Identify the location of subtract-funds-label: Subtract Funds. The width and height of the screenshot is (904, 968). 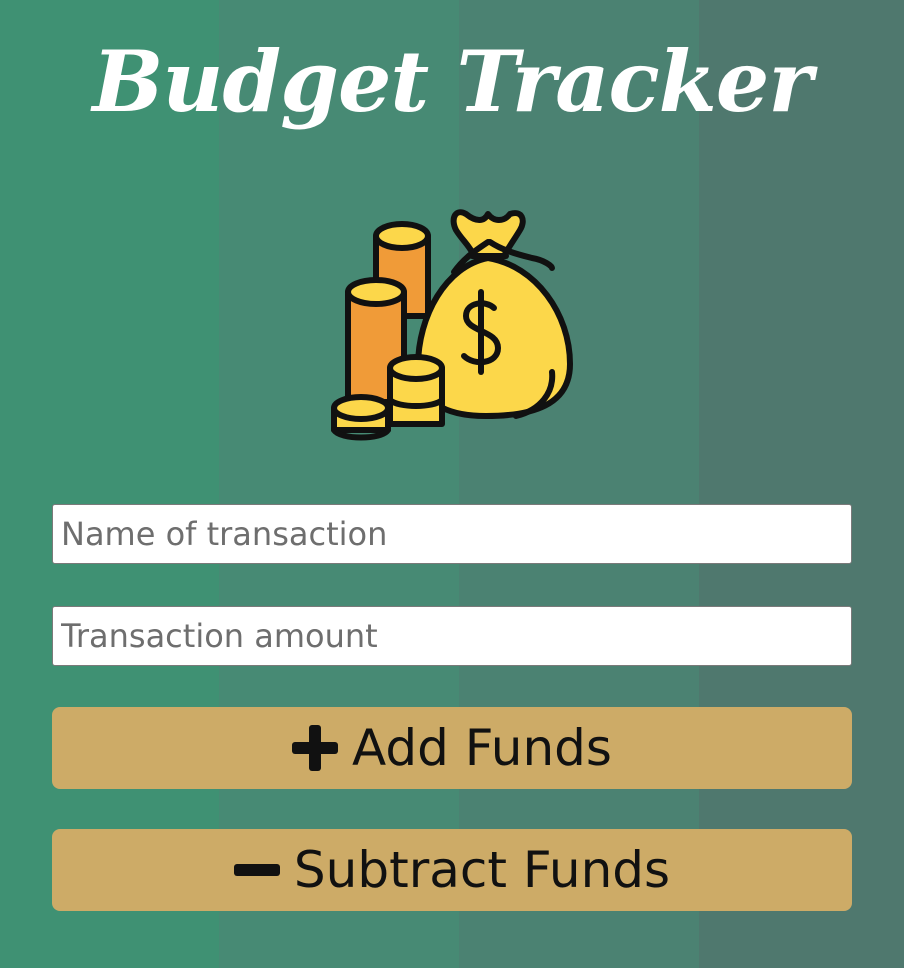
(482, 870).